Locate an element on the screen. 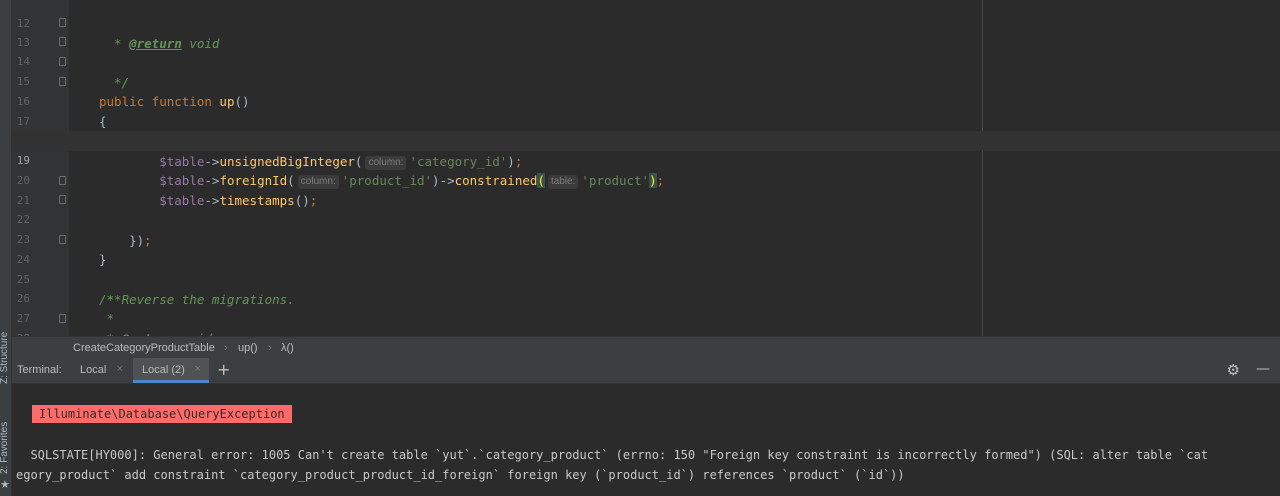 This screenshot has width=1280, height=496. code-line: 26 * is located at coordinates (646, 297).